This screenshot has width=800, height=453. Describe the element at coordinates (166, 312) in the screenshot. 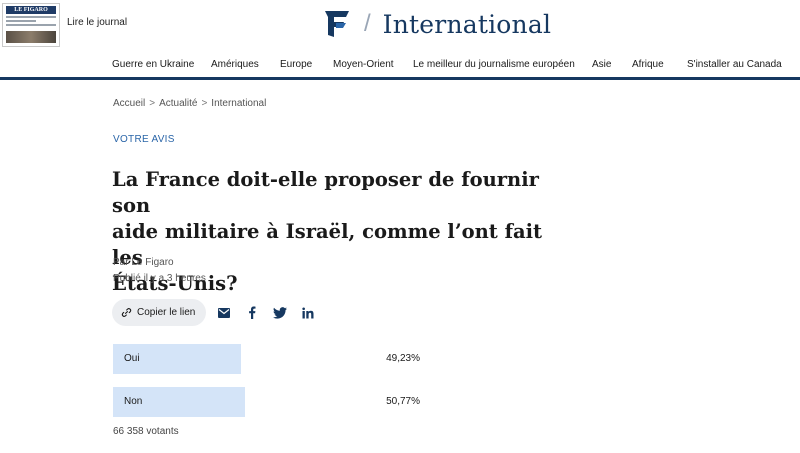

I see `copy-link-label: Copier le lien` at that location.